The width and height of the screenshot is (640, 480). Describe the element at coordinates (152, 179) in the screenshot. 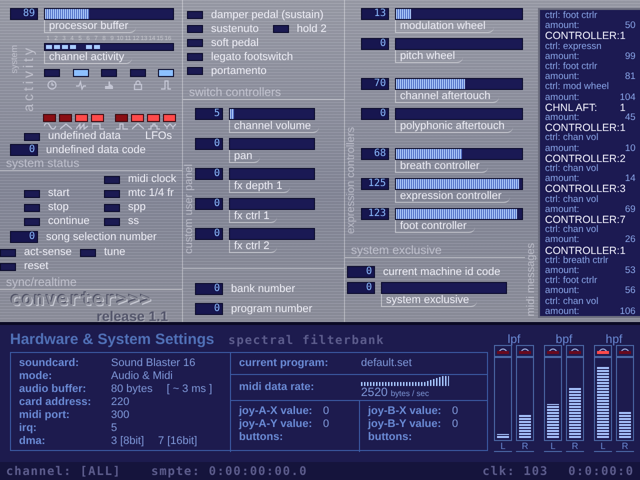

I see `indicator-label: midi clock` at that location.